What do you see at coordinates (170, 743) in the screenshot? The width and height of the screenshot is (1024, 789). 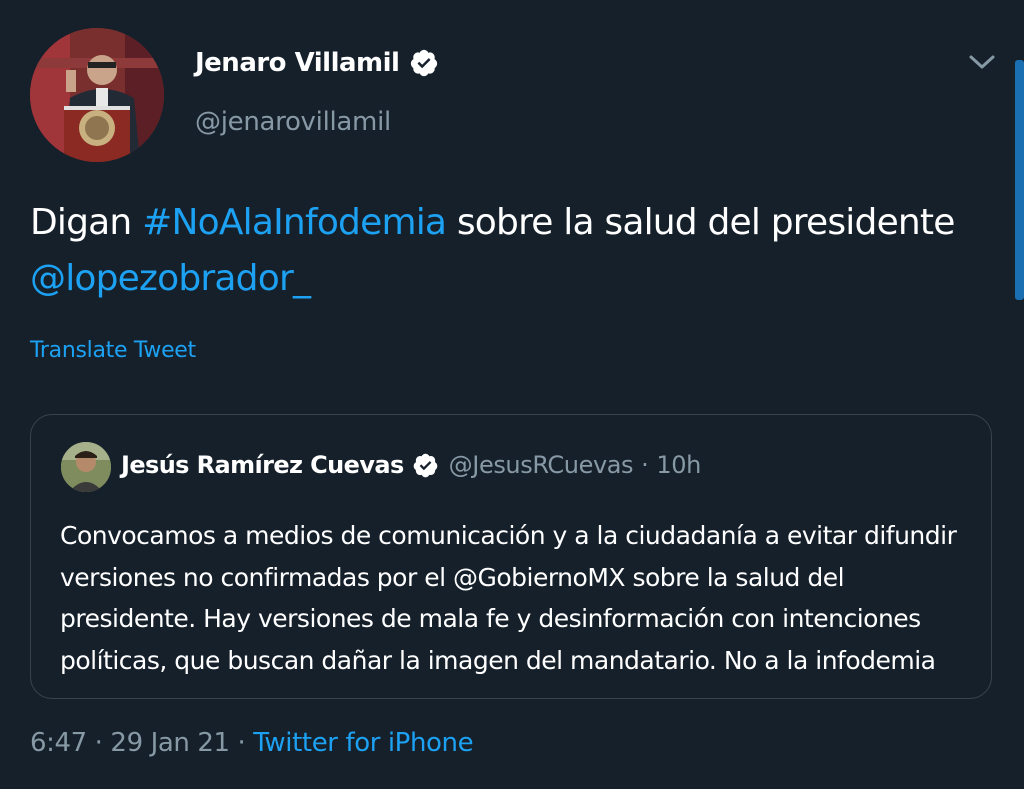 I see `tweet-date: 29 Jan 21` at bounding box center [170, 743].